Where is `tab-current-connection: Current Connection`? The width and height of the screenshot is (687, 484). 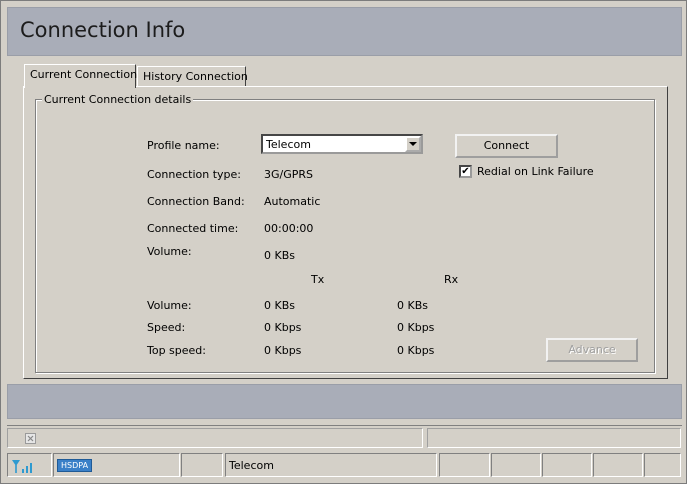
tab-current-connection: Current Connection is located at coordinates (80, 76).